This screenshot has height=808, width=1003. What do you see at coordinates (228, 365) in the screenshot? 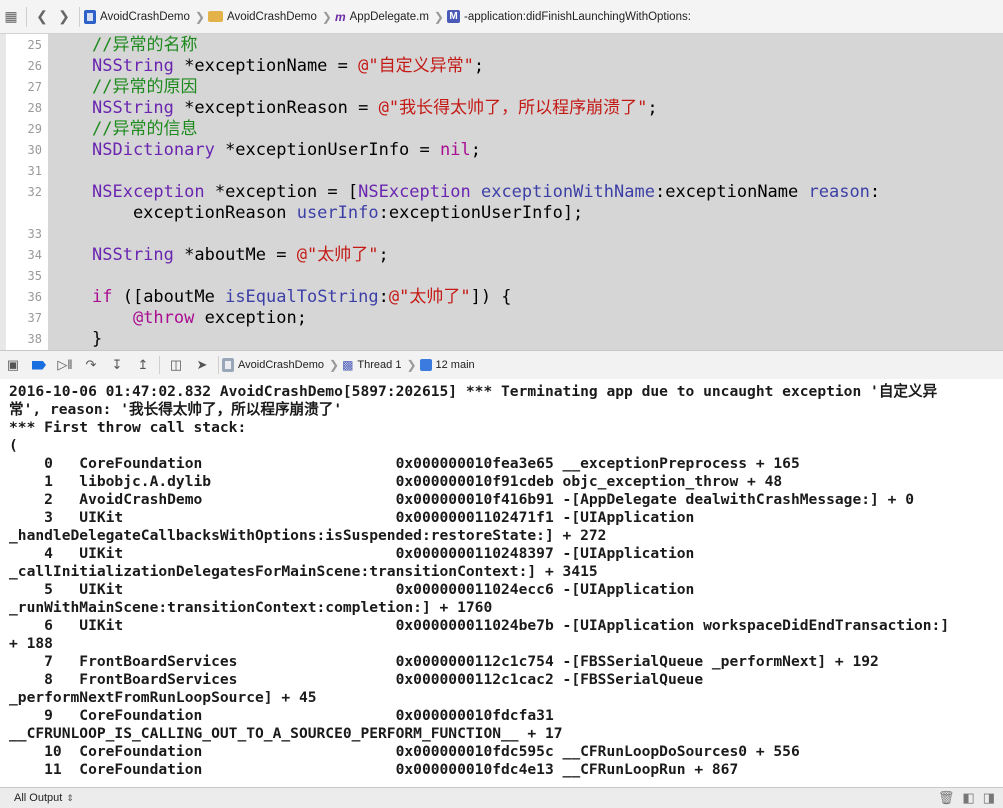
I see `app-icon` at bounding box center [228, 365].